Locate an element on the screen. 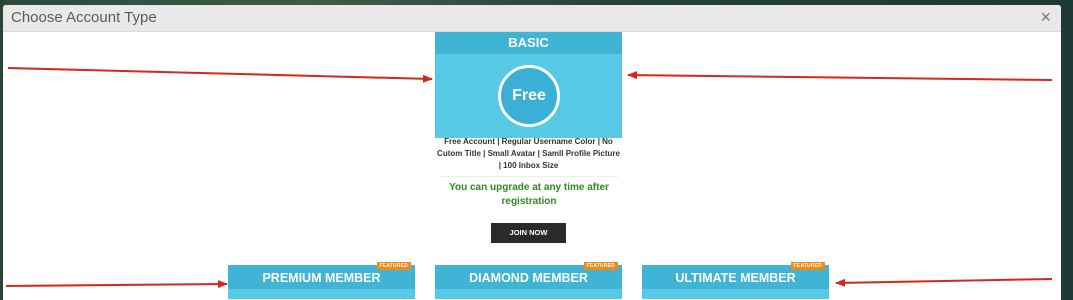 The image size is (1073, 300). background-right is located at coordinates (1067, 150).